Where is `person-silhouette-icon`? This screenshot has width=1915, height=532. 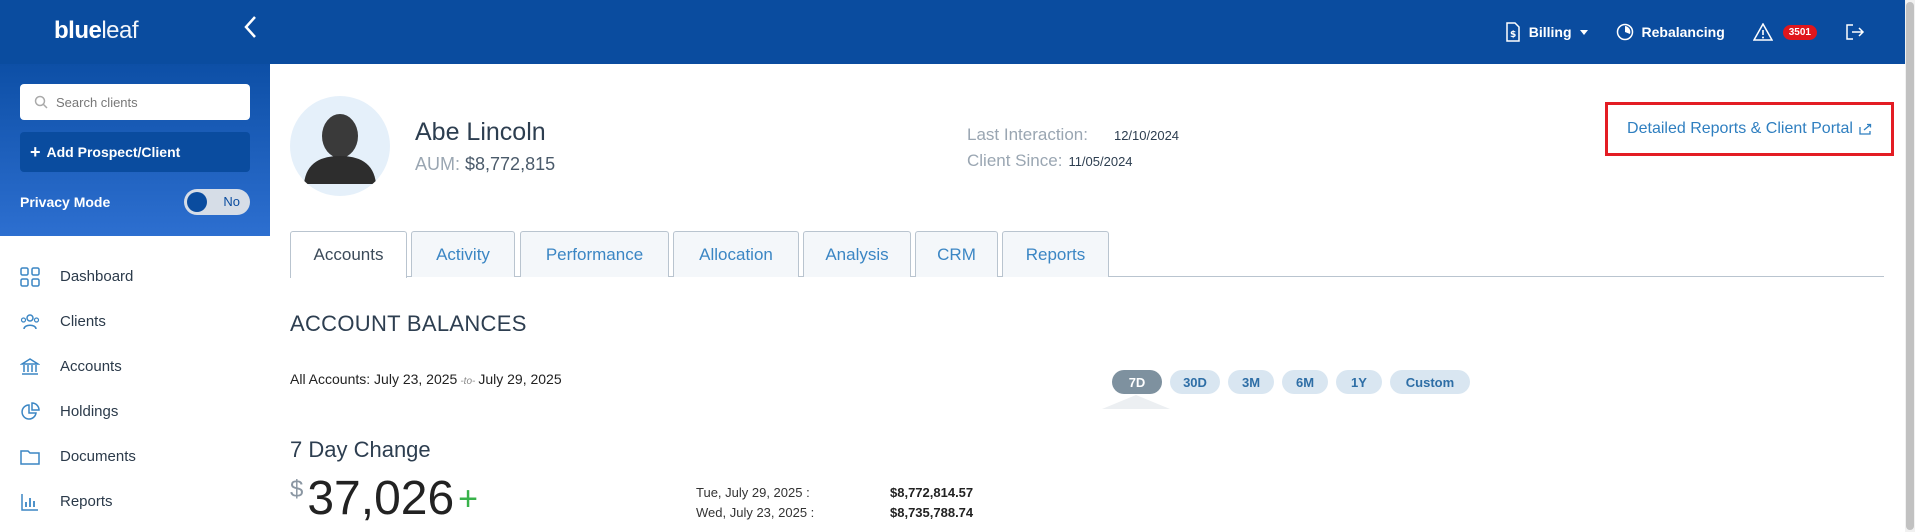
person-silhouette-icon is located at coordinates (340, 149).